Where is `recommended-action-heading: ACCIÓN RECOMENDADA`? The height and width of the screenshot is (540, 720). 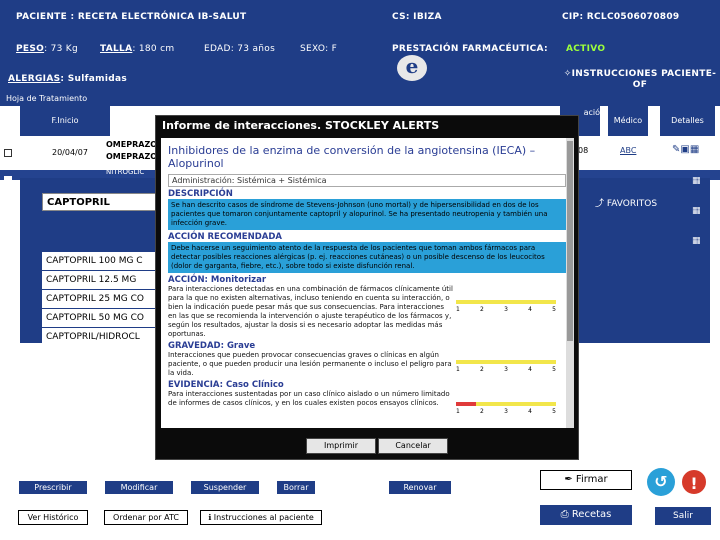
recommended-action-heading: ACCIÓN RECOMENDADA is located at coordinates (225, 237).